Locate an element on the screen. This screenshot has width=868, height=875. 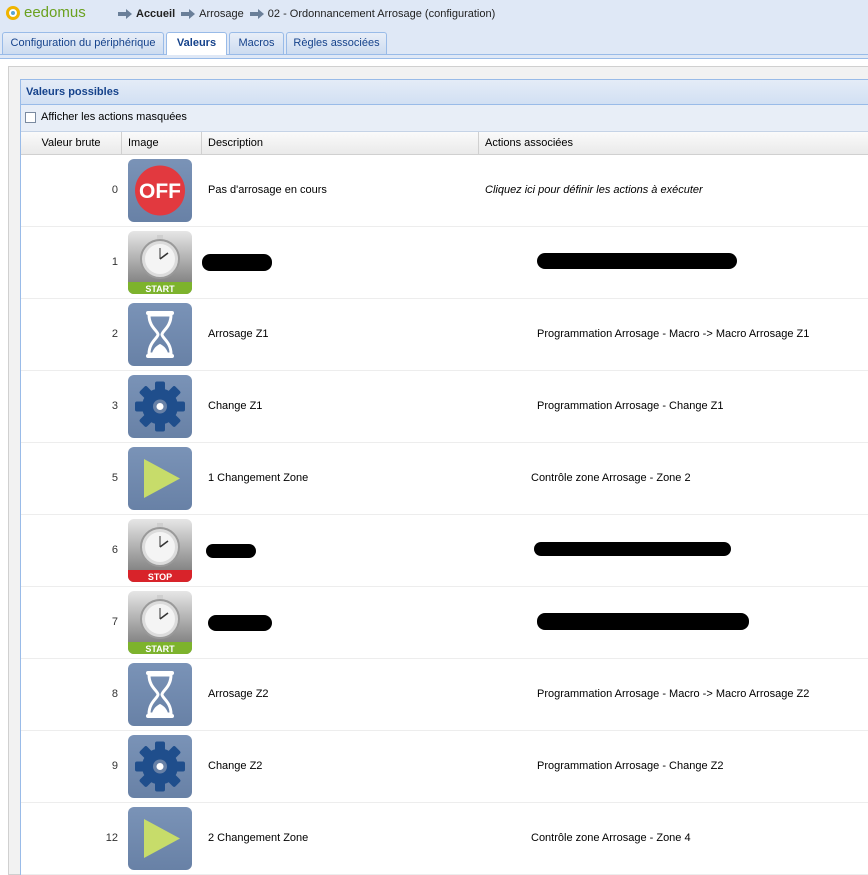
tab-macros: Macros is located at coordinates (256, 43).